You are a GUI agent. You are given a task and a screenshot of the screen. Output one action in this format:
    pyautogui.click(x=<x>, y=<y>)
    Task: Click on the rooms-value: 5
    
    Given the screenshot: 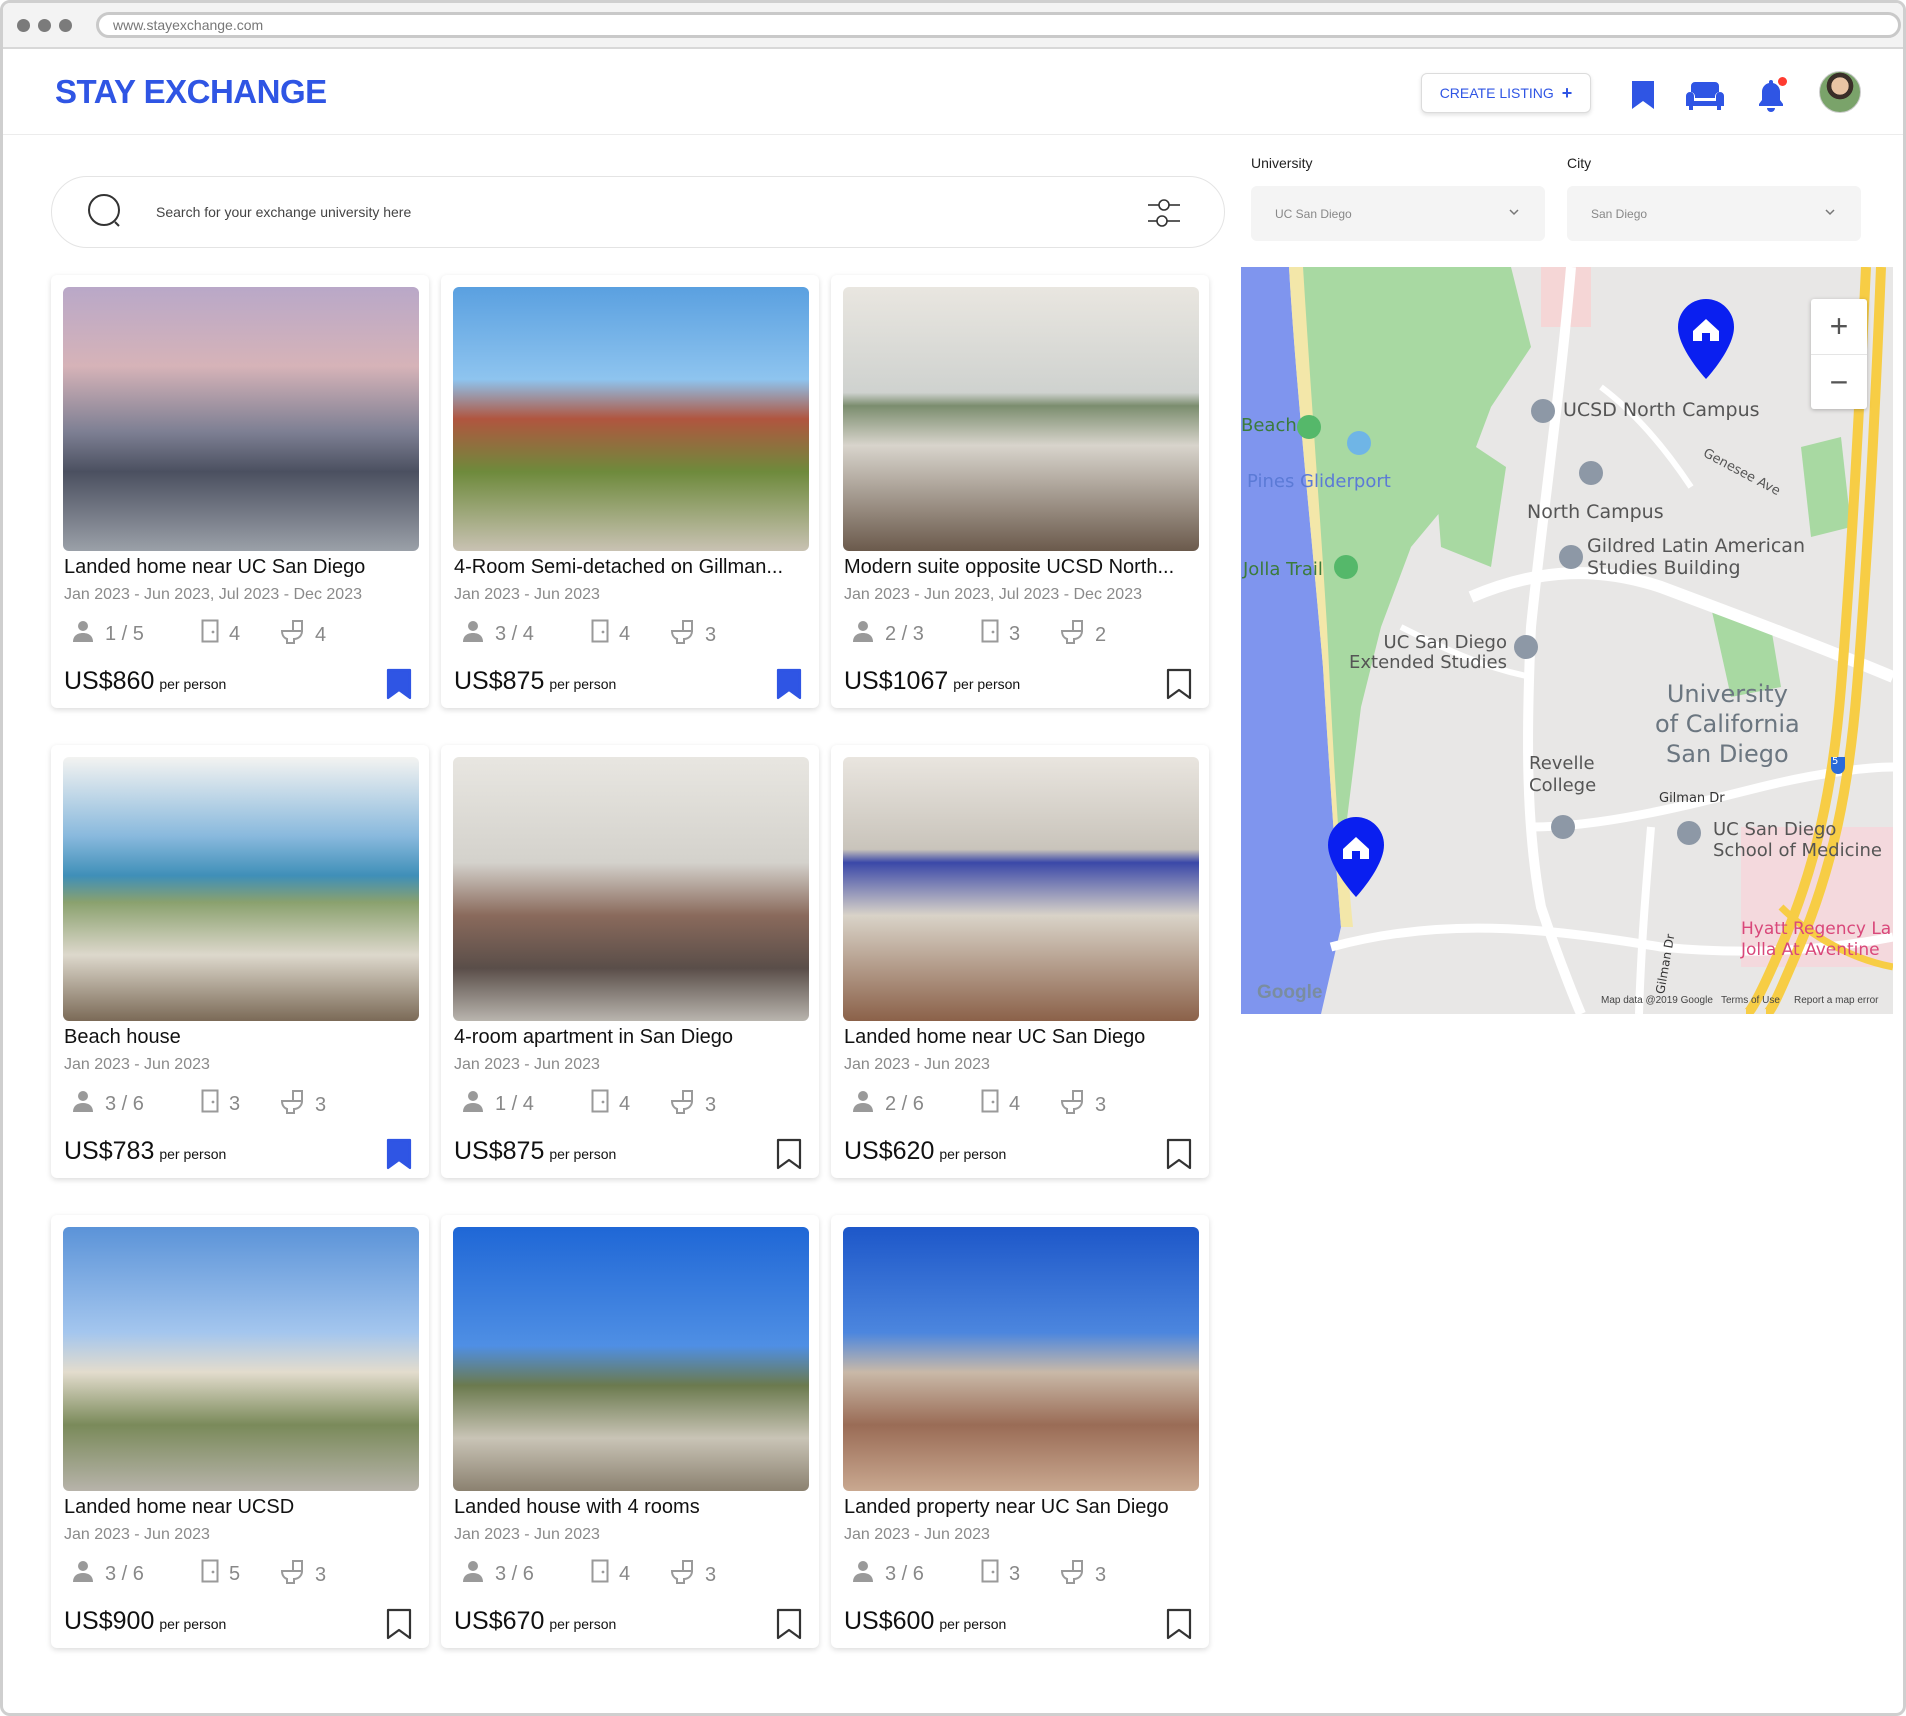 What is the action you would take?
    pyautogui.click(x=235, y=1573)
    